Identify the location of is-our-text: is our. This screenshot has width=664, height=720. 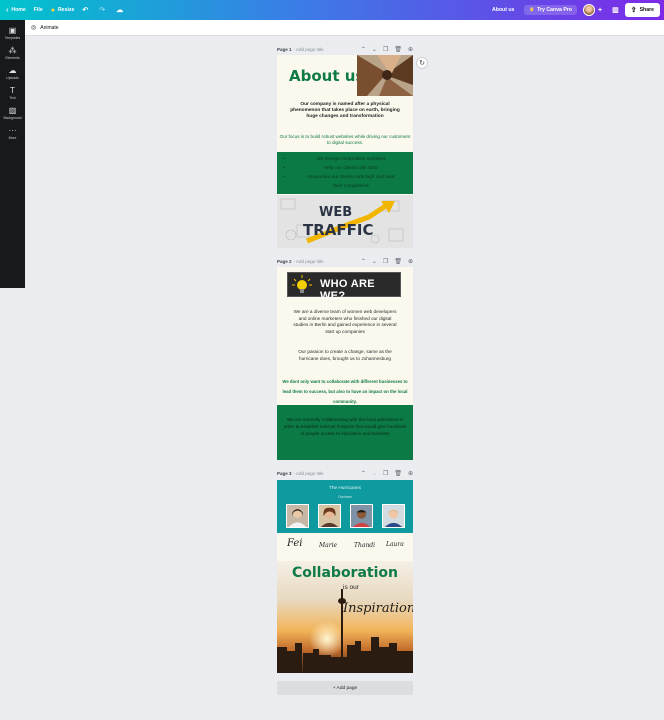
(351, 587).